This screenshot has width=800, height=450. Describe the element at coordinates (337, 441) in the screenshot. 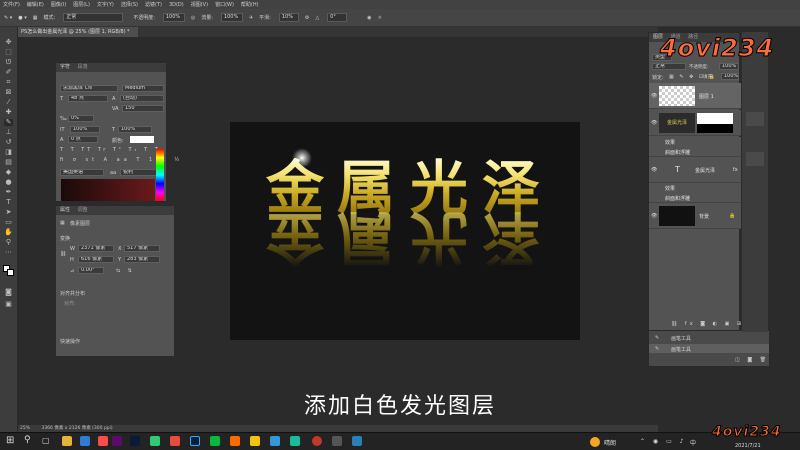

I see `app-icon-gray` at that location.